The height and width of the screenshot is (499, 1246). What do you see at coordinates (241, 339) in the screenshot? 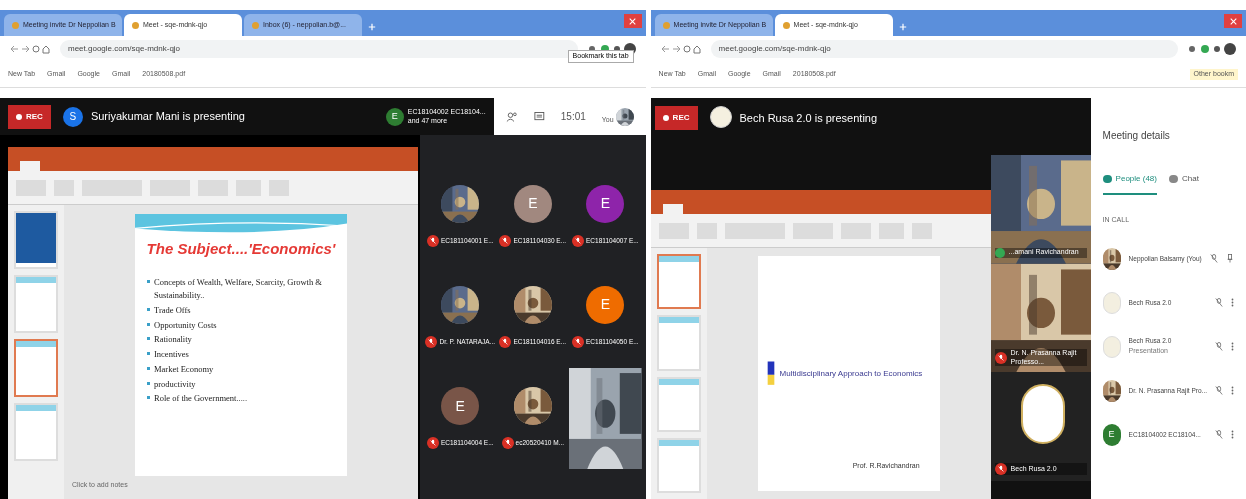
I see `slide-bullet: Rationality` at bounding box center [241, 339].